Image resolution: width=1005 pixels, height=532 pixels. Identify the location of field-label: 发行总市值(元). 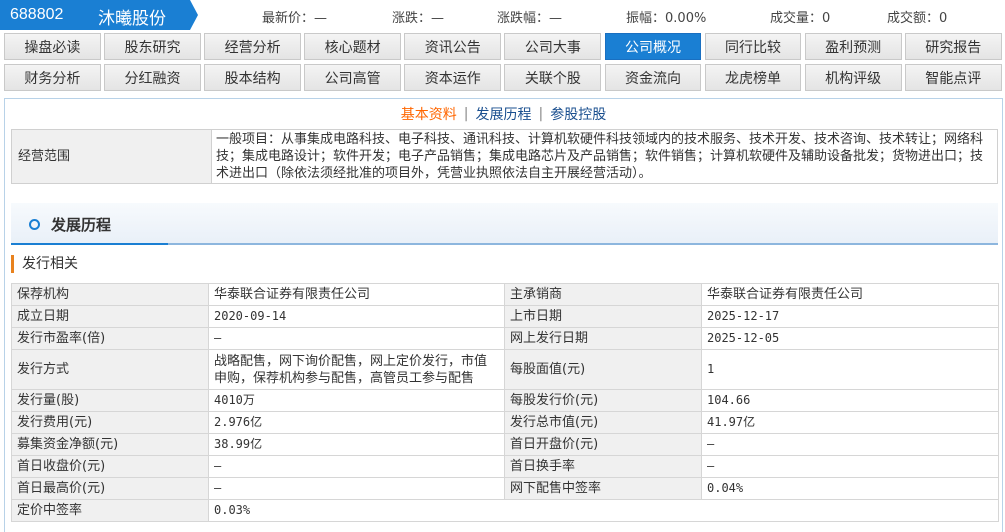
(603, 422).